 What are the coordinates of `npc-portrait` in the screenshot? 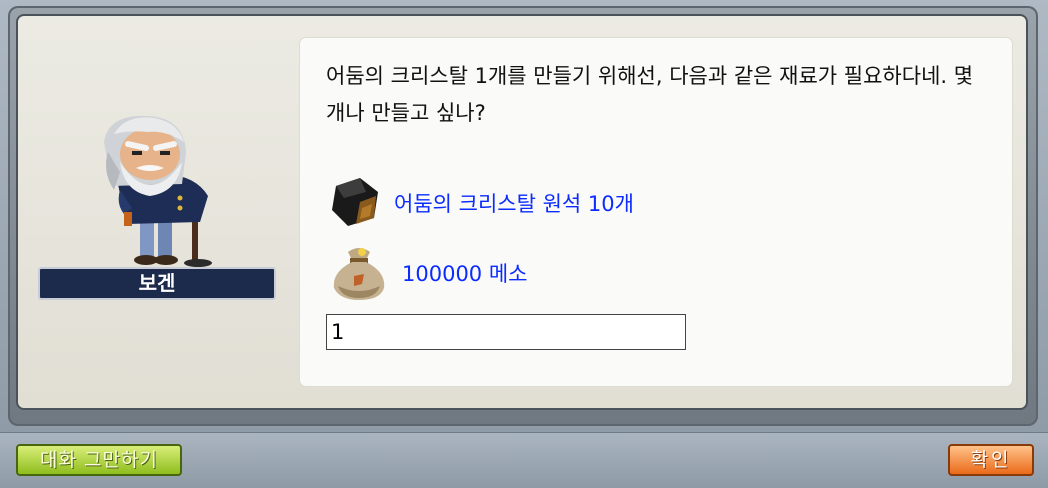 It's located at (161, 193).